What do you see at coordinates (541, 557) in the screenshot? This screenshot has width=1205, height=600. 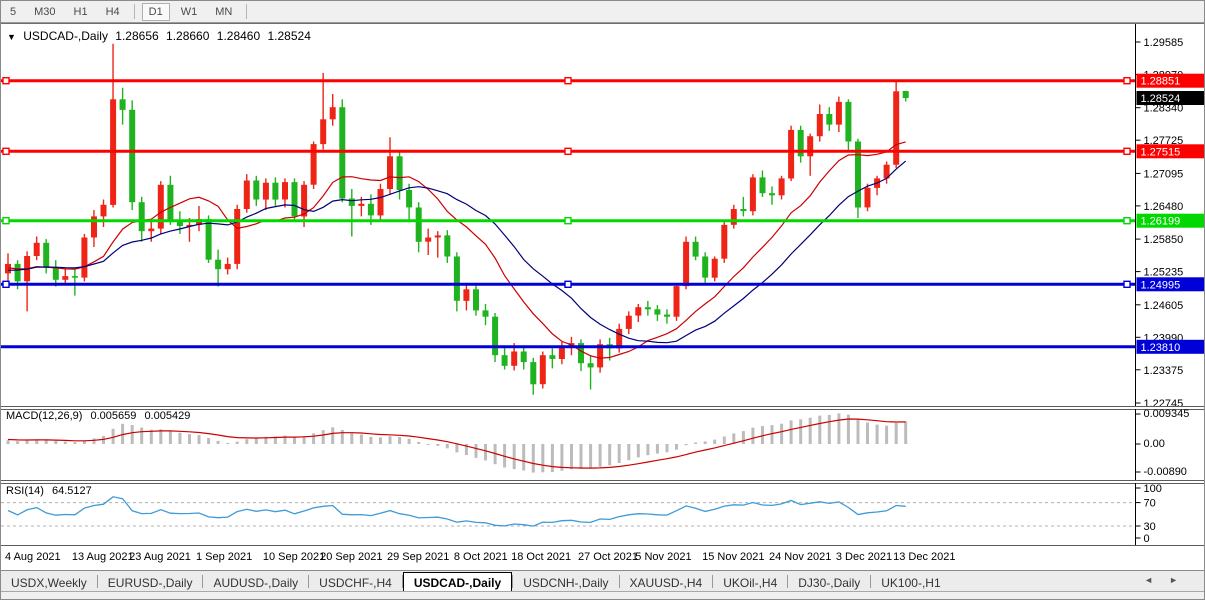 I see `date-label: 18 Oct 2021` at bounding box center [541, 557].